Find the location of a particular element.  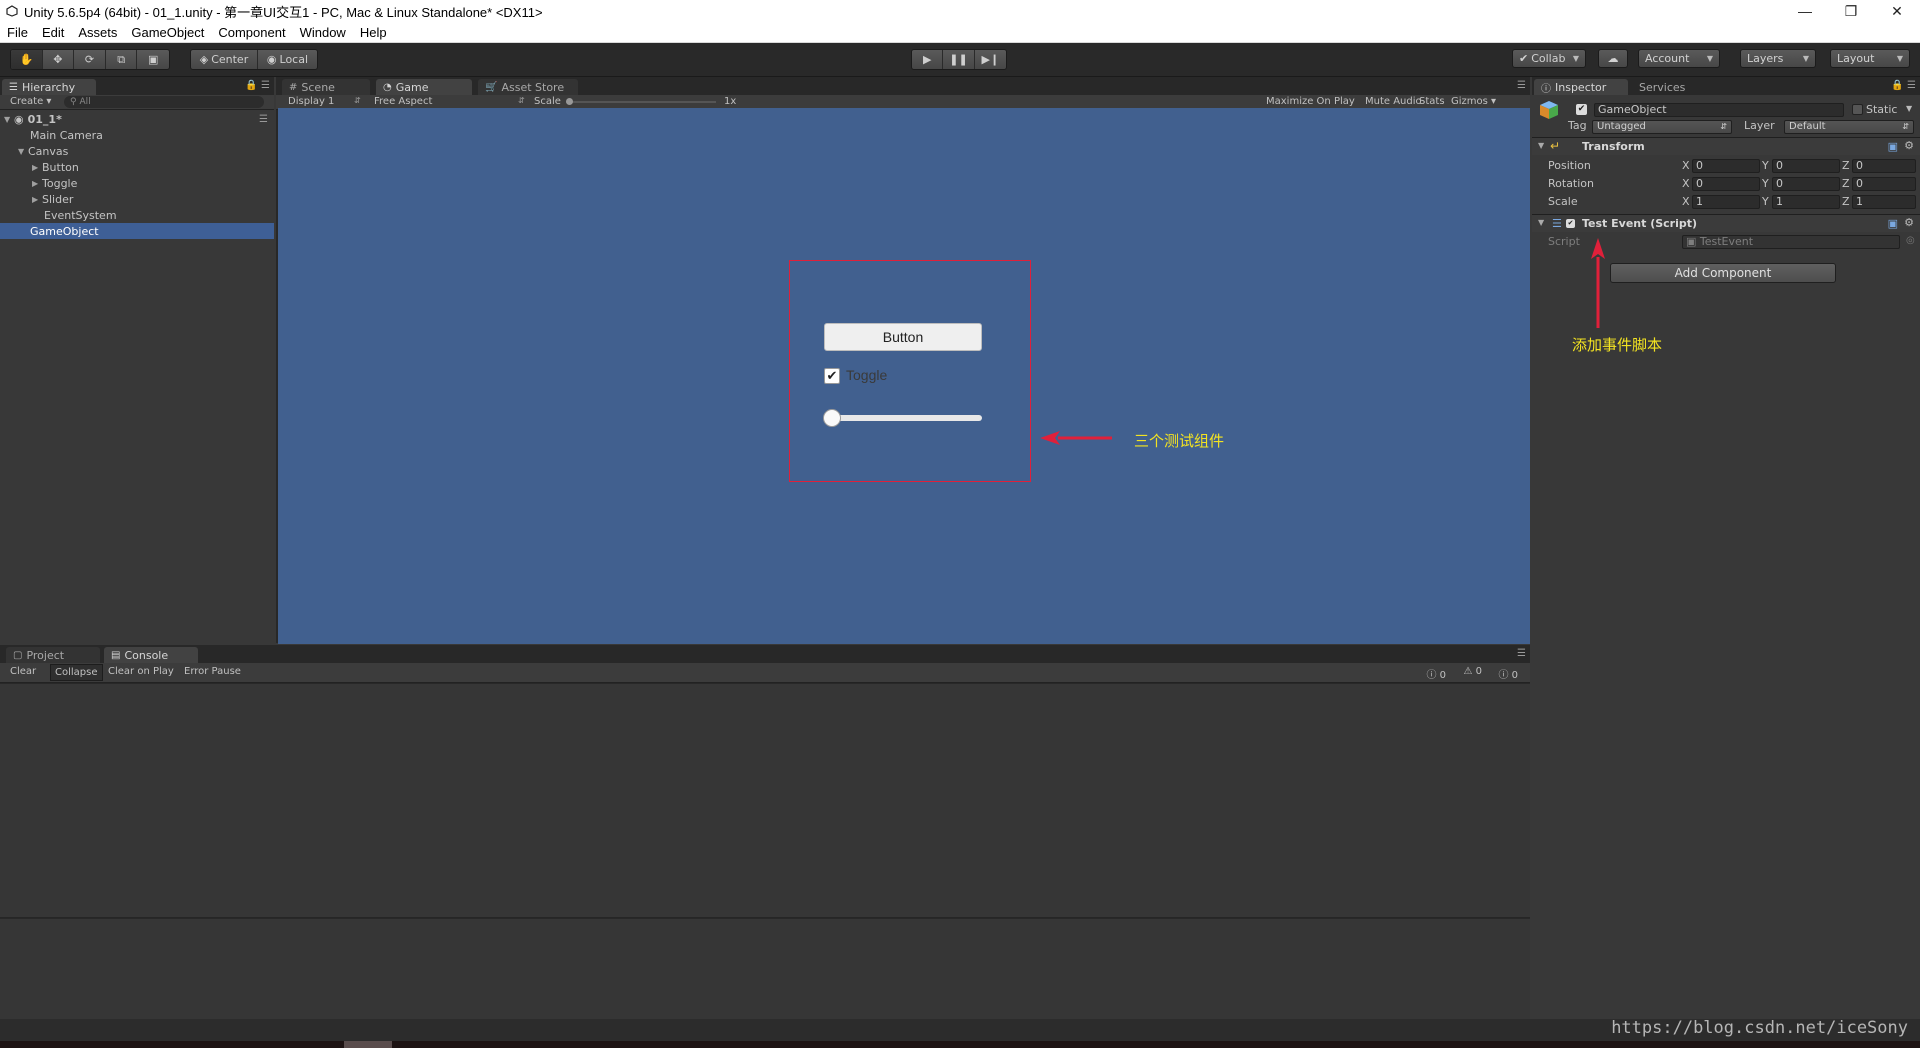

hierarchy-item-toggle: ▶ Toggle is located at coordinates (137, 183).